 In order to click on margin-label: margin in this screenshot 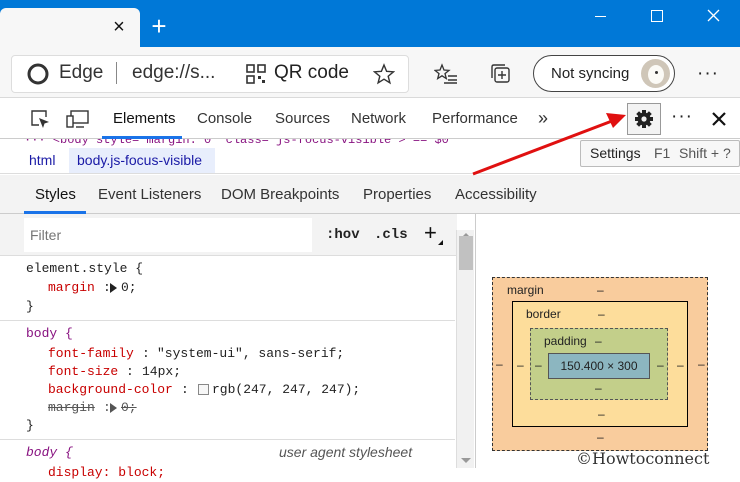, I will do `click(525, 290)`.